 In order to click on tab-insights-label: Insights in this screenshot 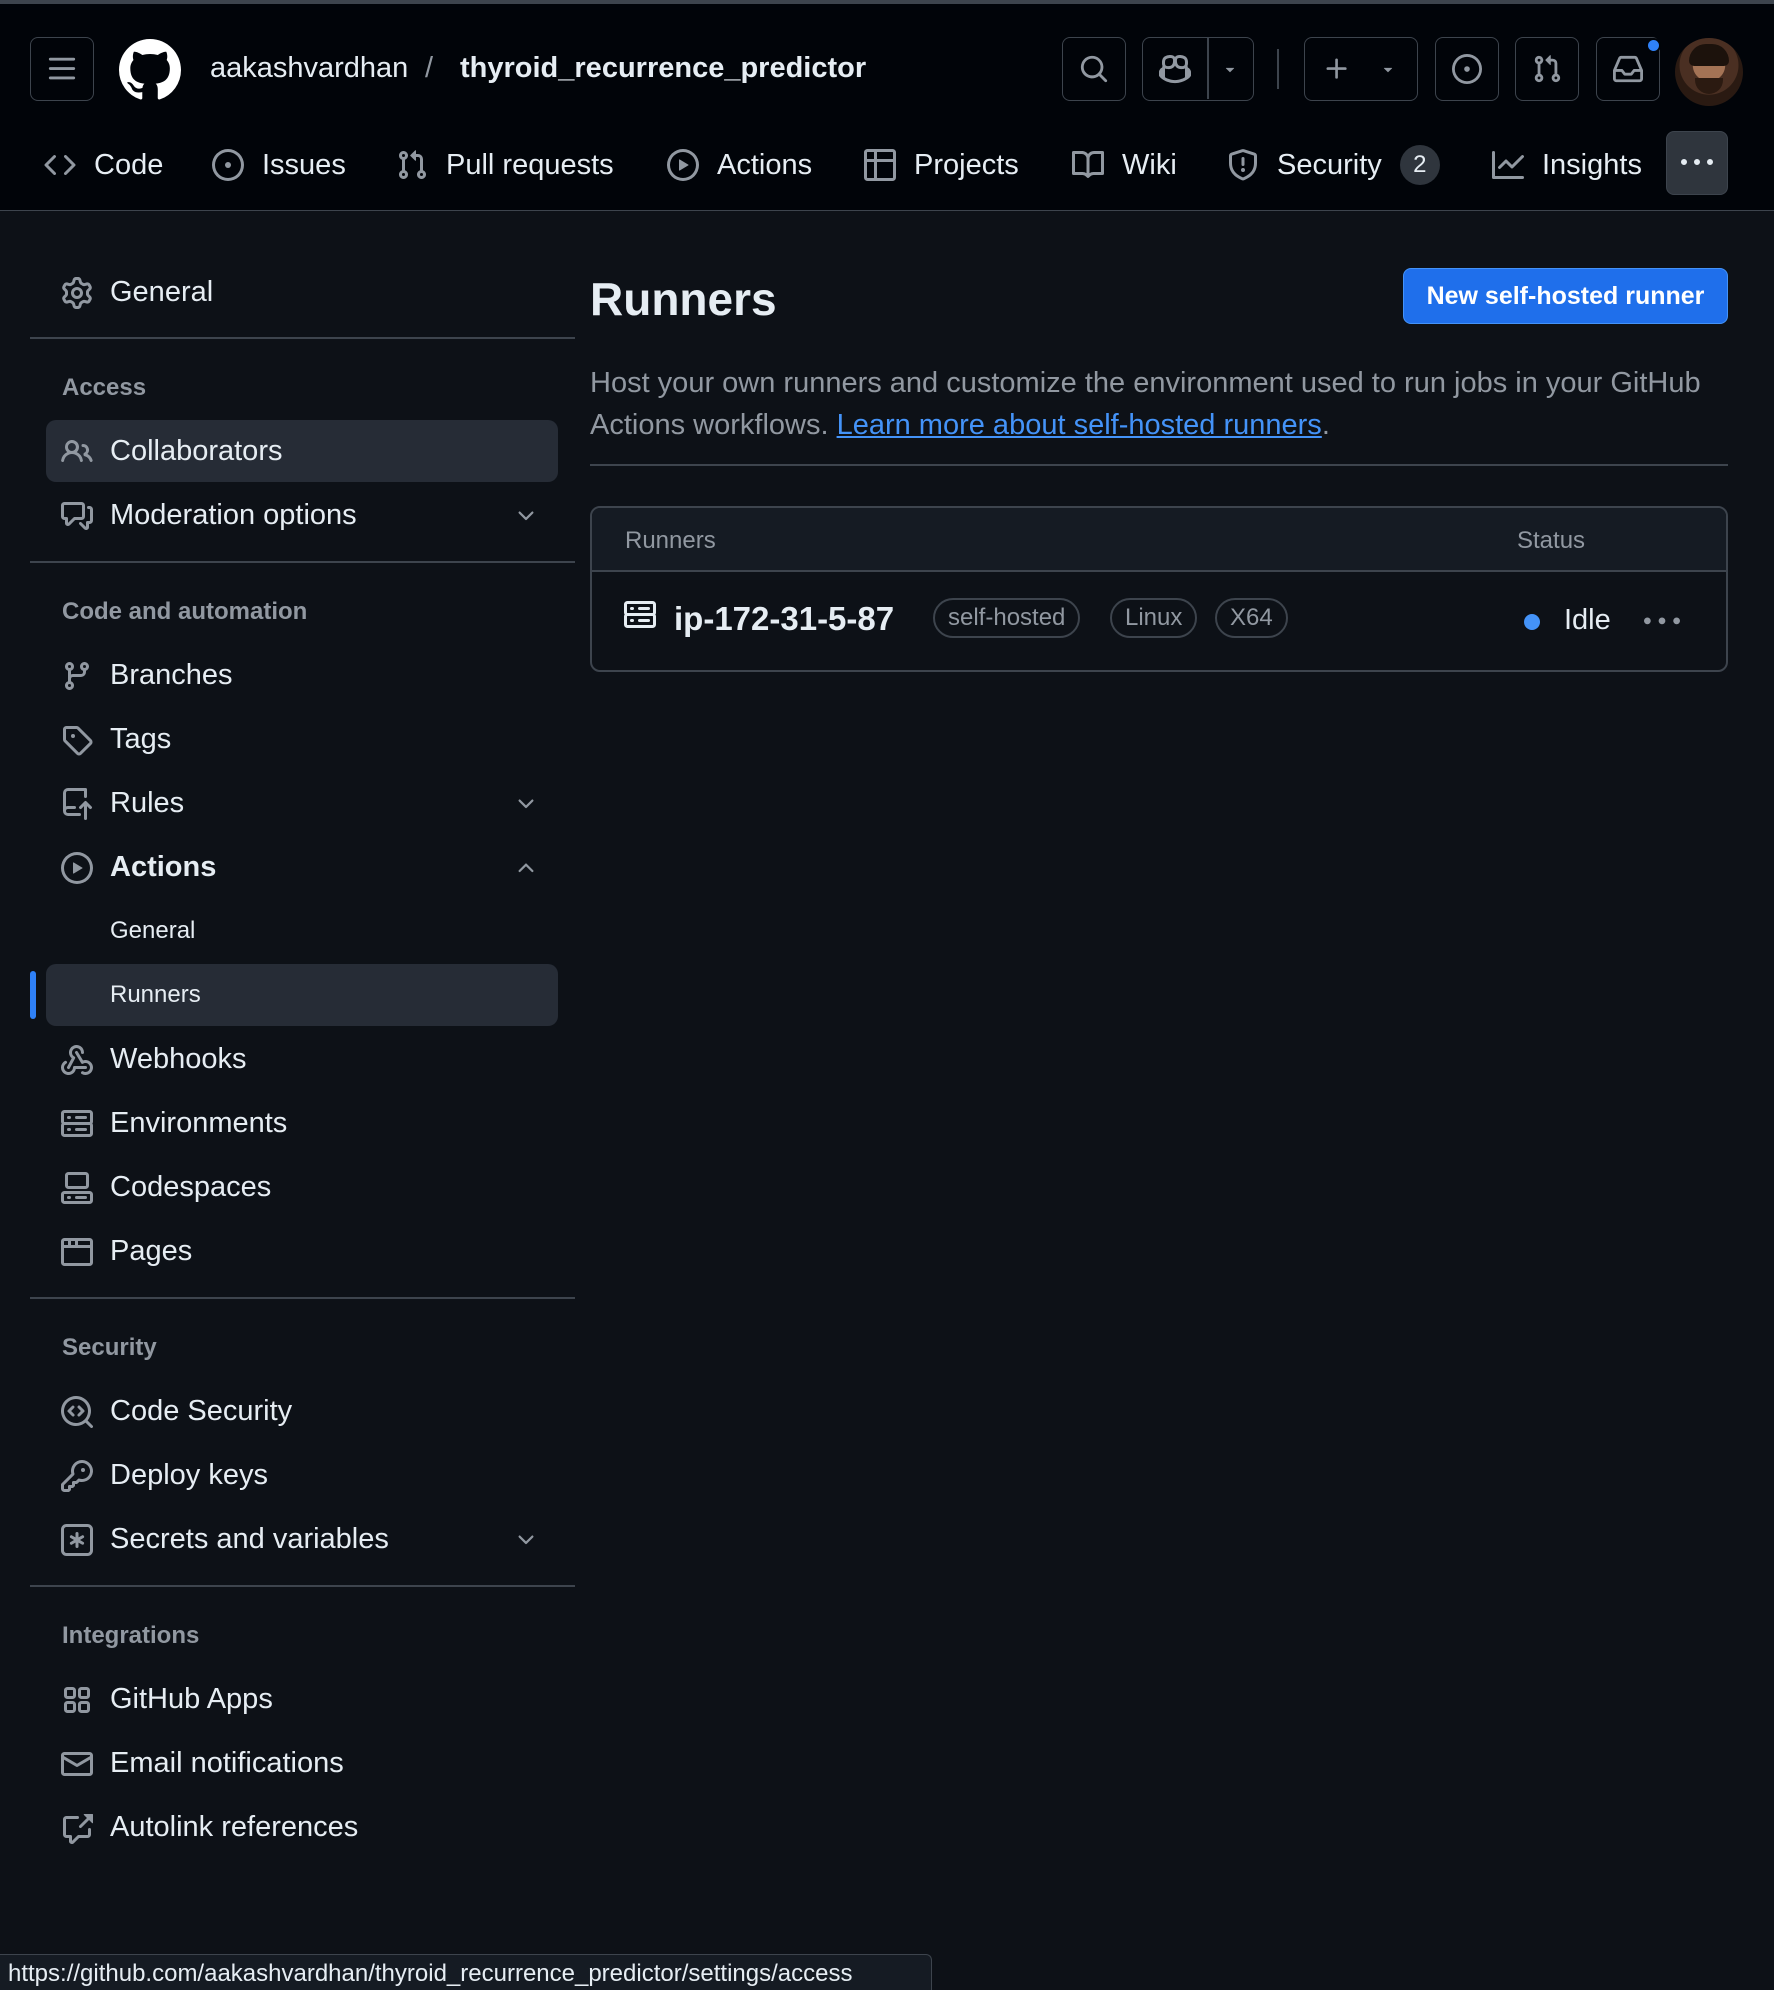, I will do `click(1592, 164)`.